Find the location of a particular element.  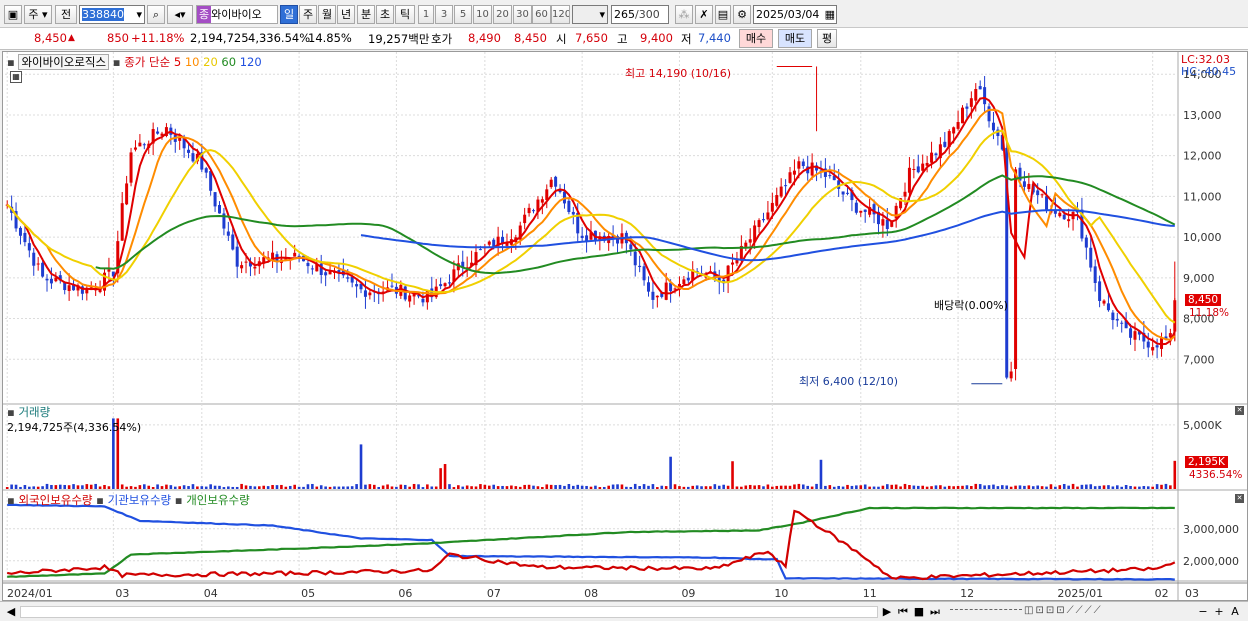

pane-marker-icon: ▪ is located at coordinates (11, 62).